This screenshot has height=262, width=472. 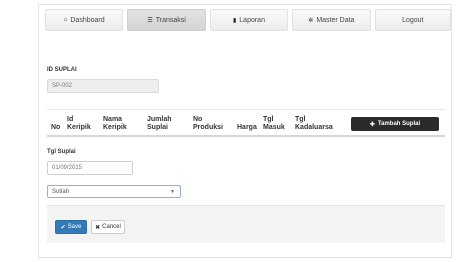 What do you see at coordinates (65, 20) in the screenshot?
I see `home-icon: ⌂` at bounding box center [65, 20].